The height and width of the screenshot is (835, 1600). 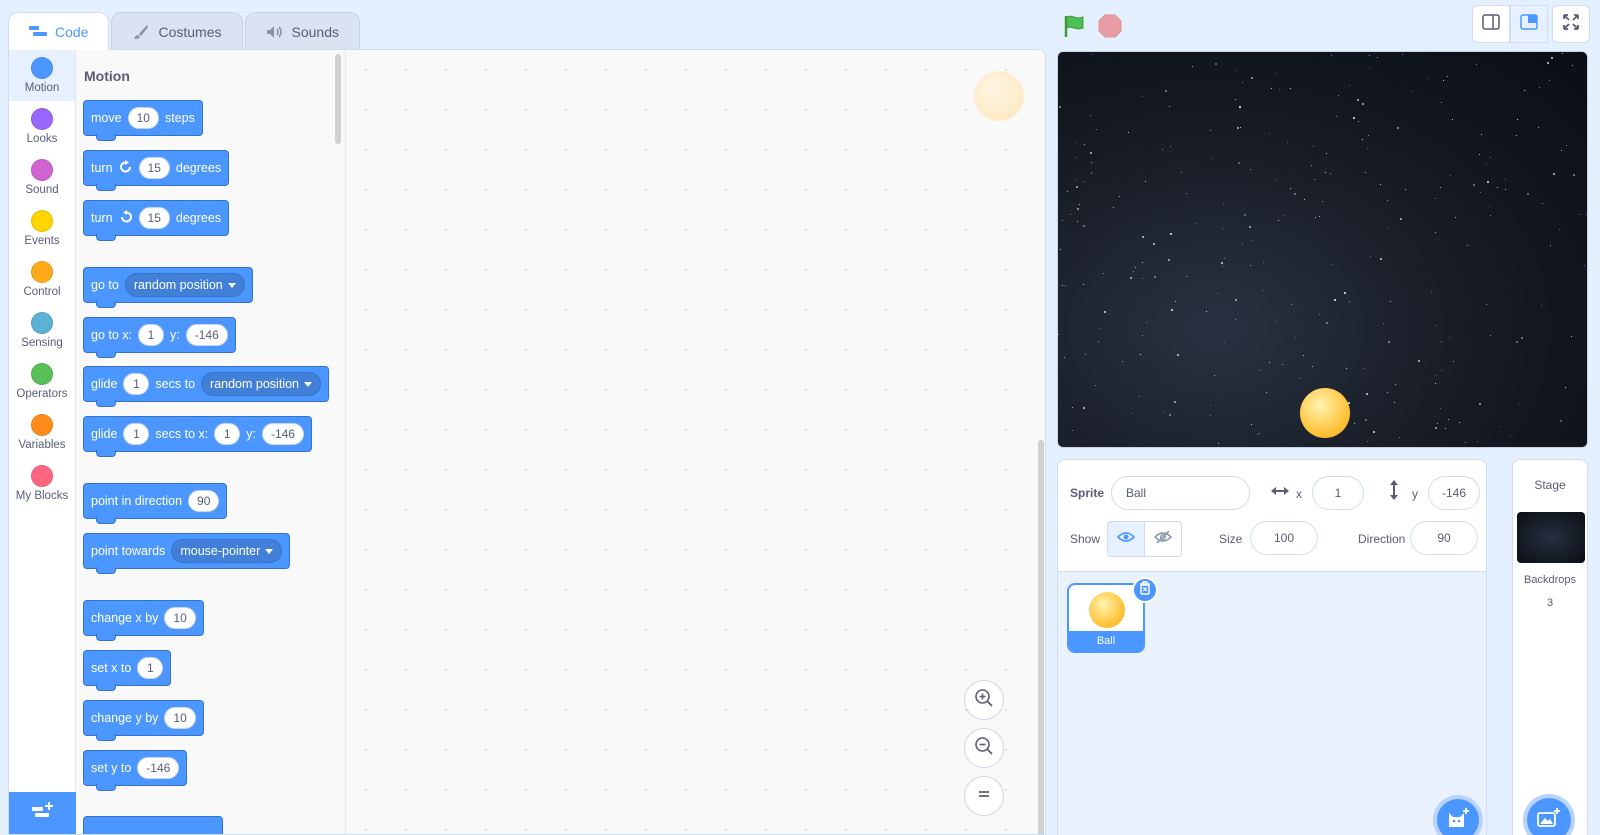 What do you see at coordinates (197, 436) in the screenshot?
I see `block-glide-xy: glide 1 secs to x: 1 y: -146` at bounding box center [197, 436].